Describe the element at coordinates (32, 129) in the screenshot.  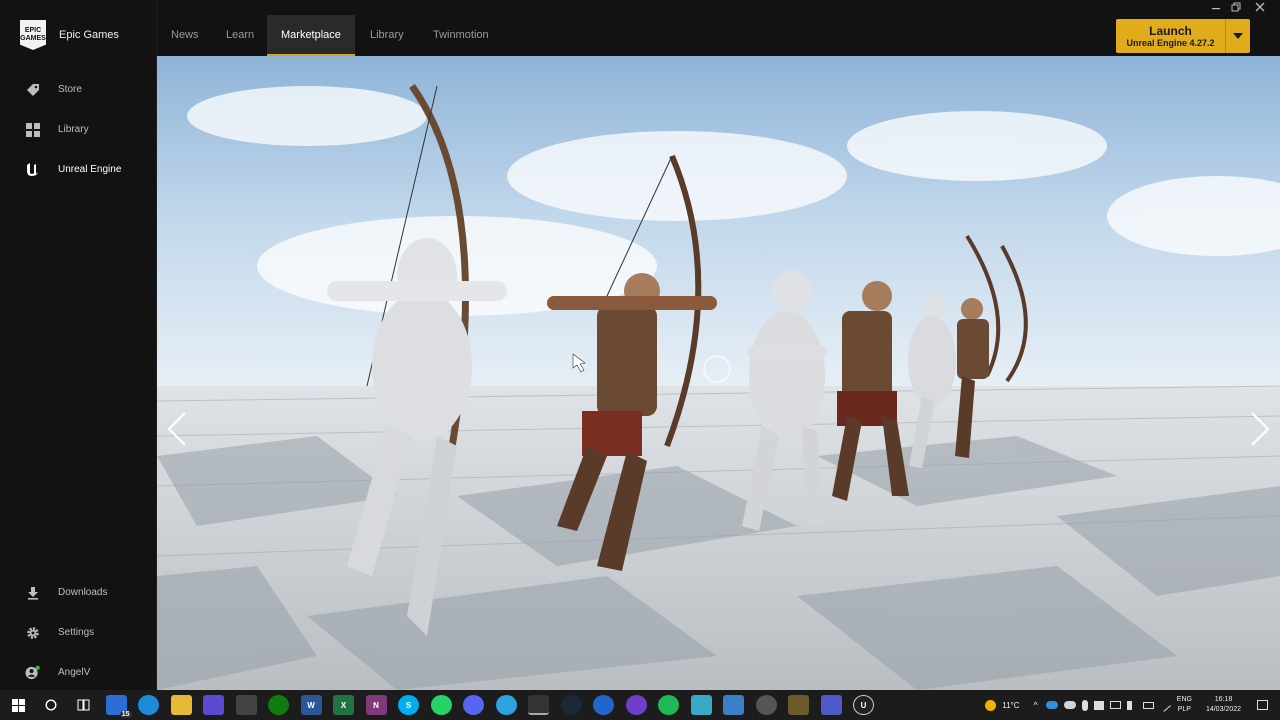
I see `grid-icon` at that location.